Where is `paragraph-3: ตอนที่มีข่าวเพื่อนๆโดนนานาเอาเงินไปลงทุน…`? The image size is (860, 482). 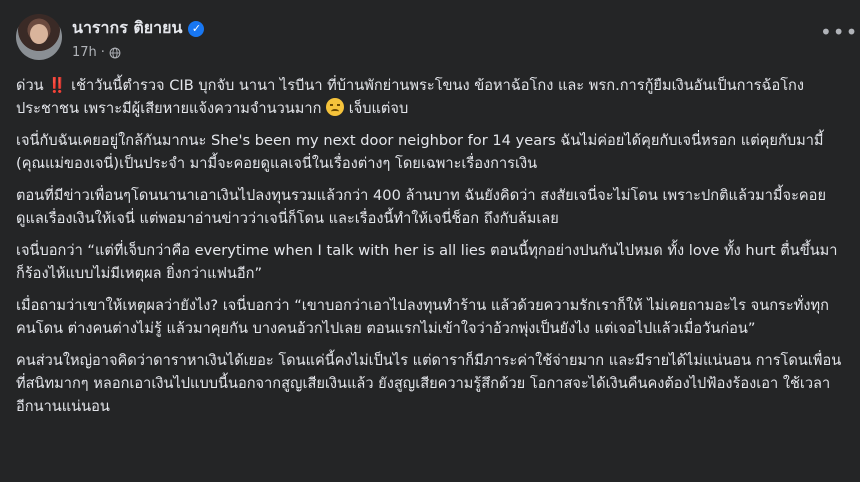 paragraph-3: ตอนที่มีข่าวเพื่อนๆโดนนานาเอาเงินไปลงทุน… is located at coordinates (421, 207).